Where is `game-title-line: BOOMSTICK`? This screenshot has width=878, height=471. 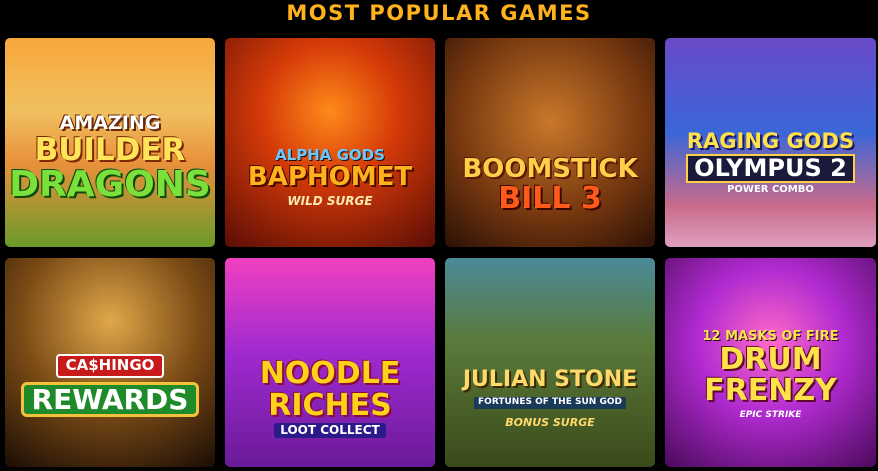
game-title-line: BOOMSTICK is located at coordinates (550, 169).